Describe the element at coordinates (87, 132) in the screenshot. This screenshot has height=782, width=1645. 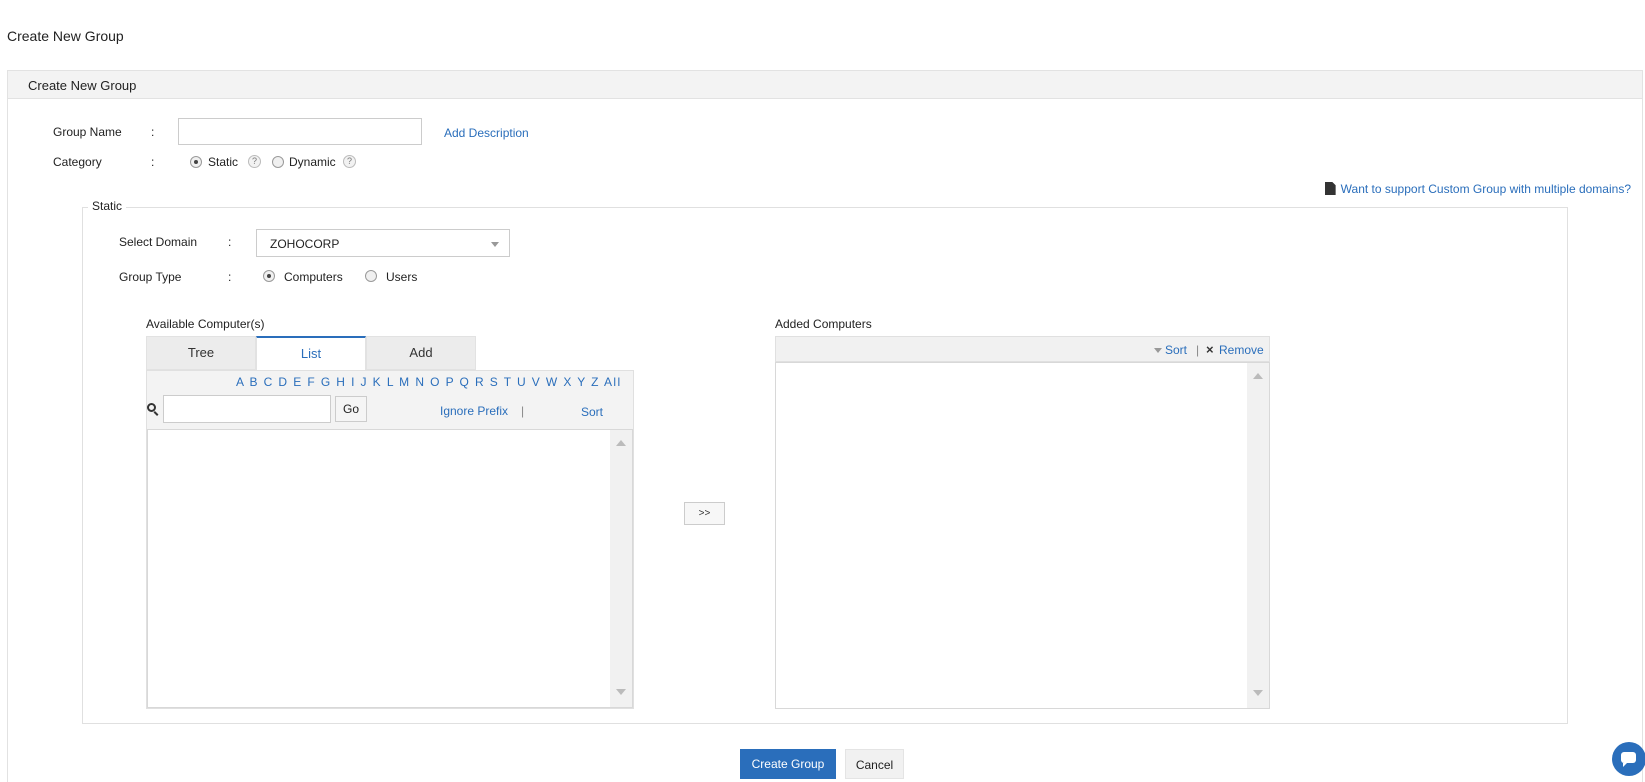
I see `group-name-label: Group Name` at that location.